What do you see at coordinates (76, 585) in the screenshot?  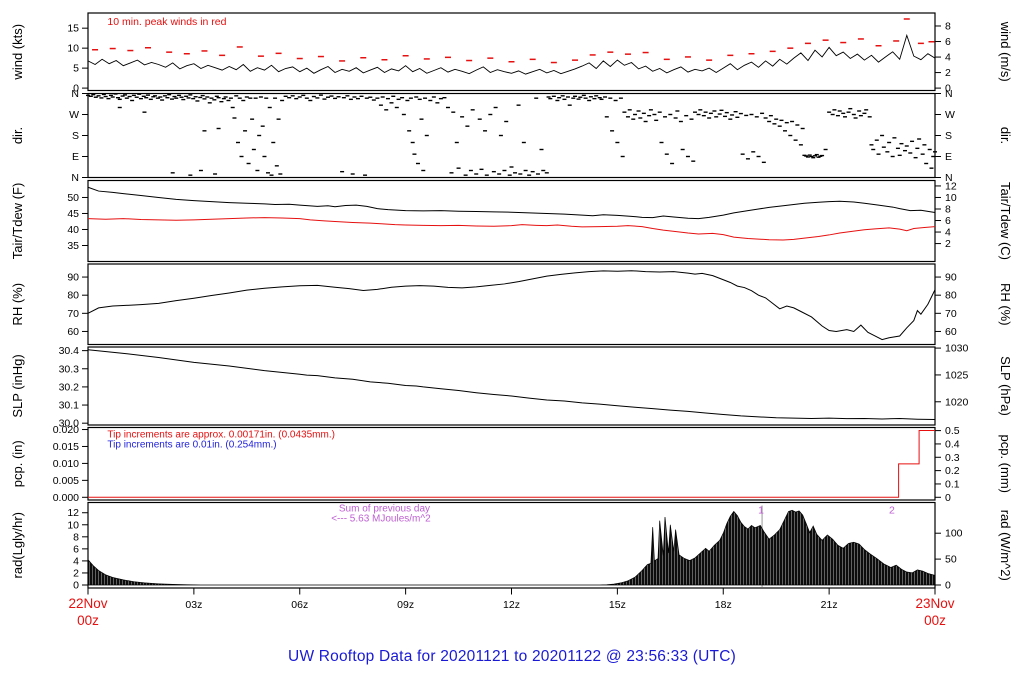 I see `left-tick-label: 0` at bounding box center [76, 585].